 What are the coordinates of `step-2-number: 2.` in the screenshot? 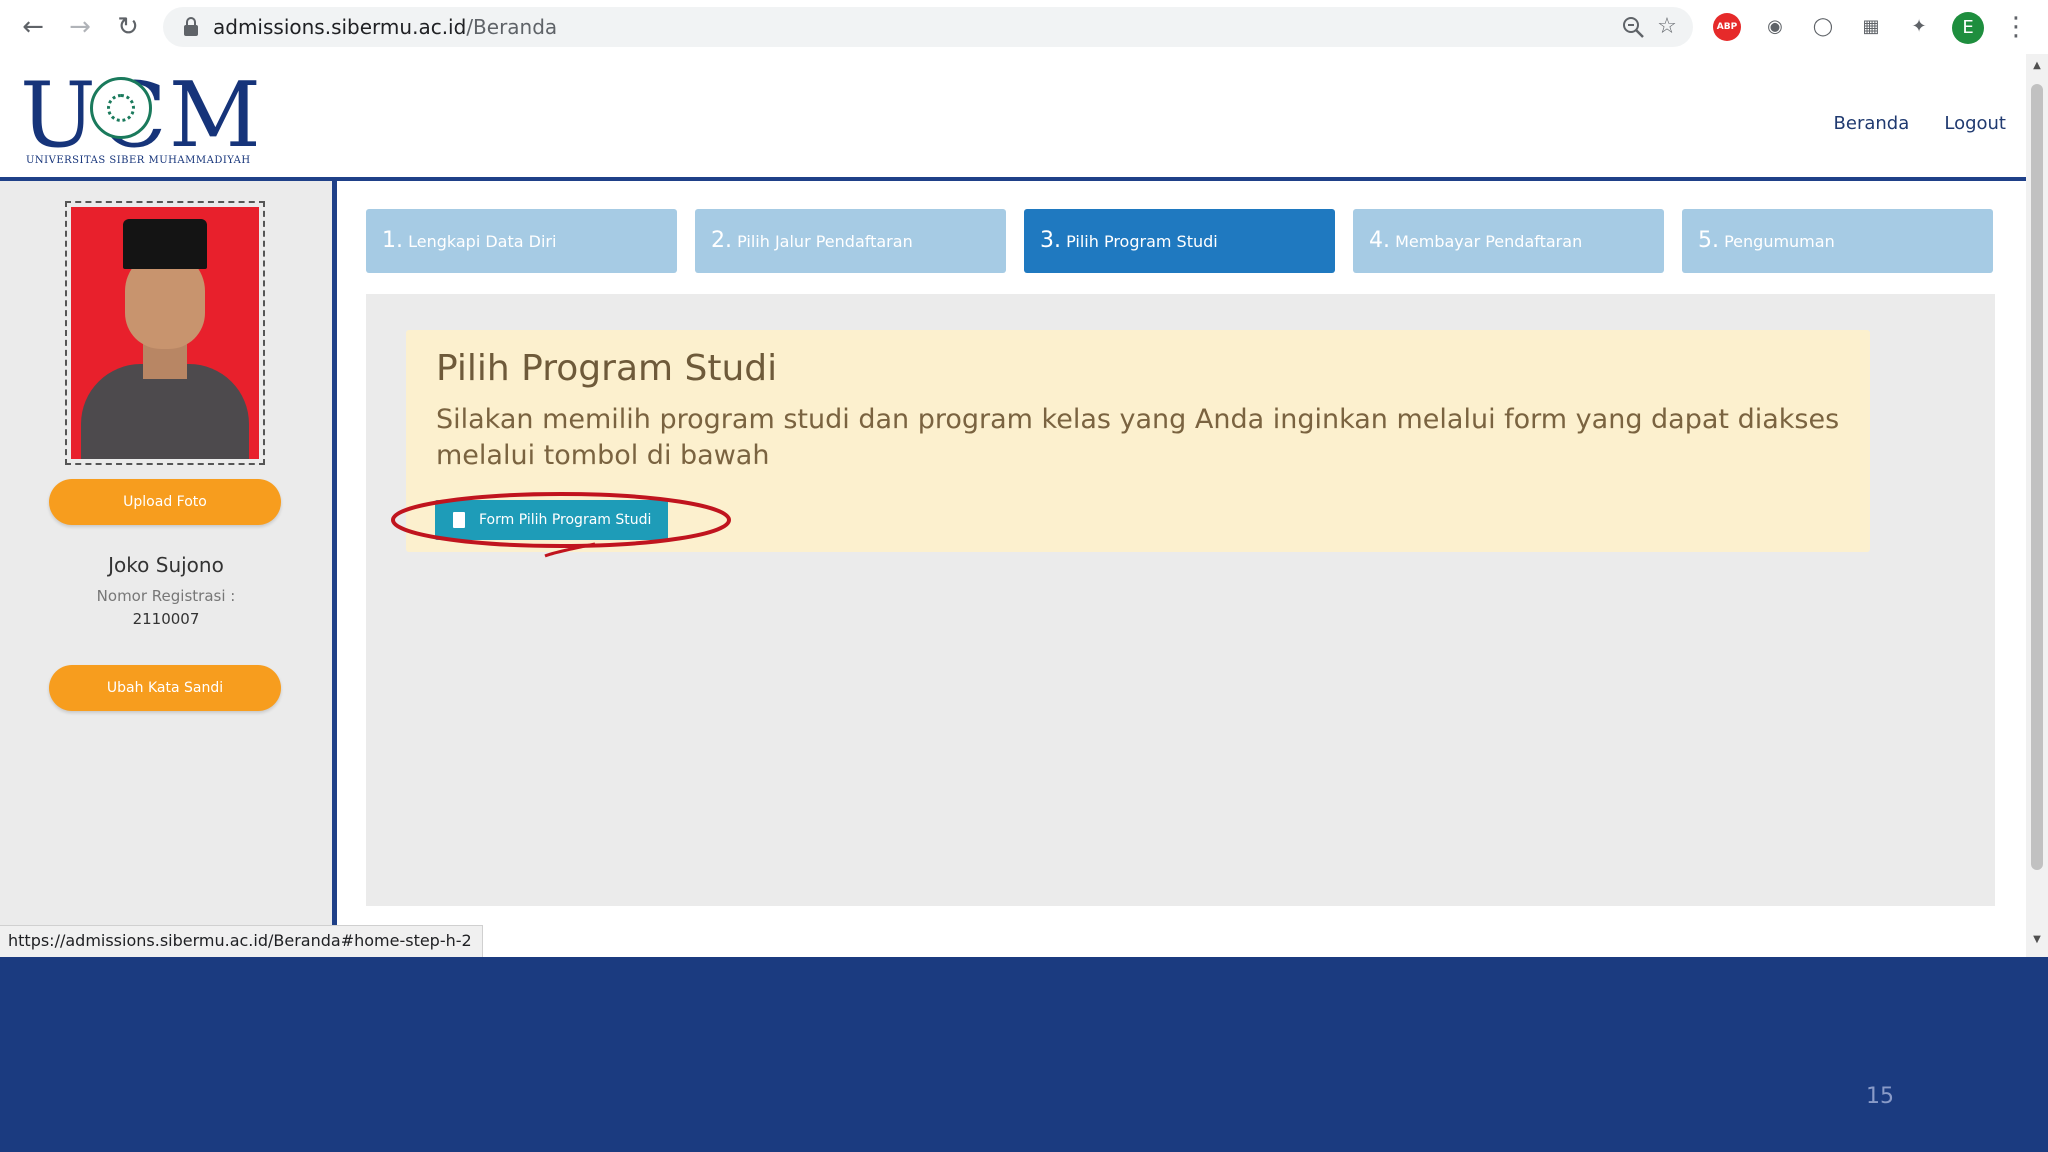 It's located at (721, 240).